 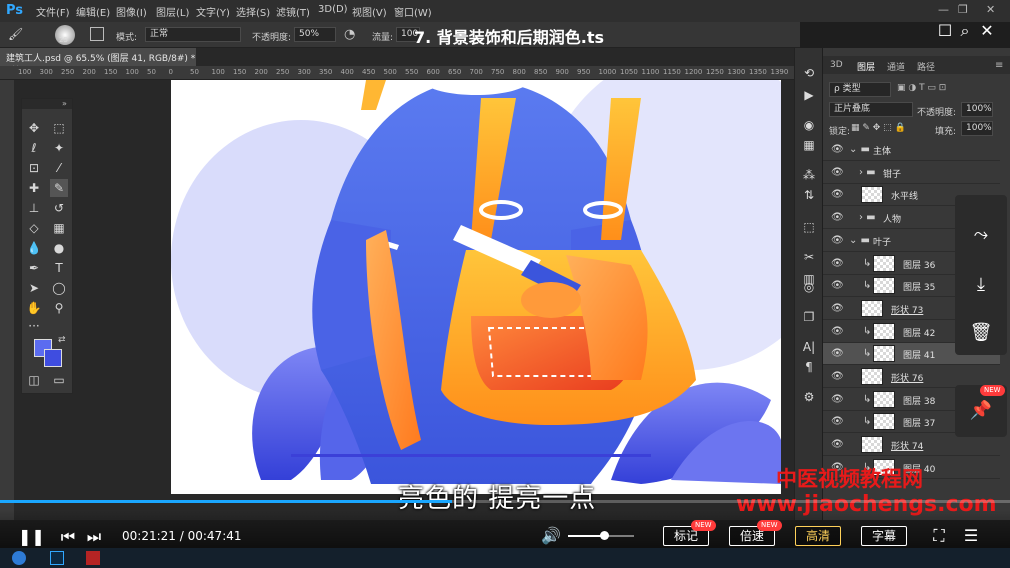 I want to click on menu-item: 图像(I), so click(x=131, y=11).